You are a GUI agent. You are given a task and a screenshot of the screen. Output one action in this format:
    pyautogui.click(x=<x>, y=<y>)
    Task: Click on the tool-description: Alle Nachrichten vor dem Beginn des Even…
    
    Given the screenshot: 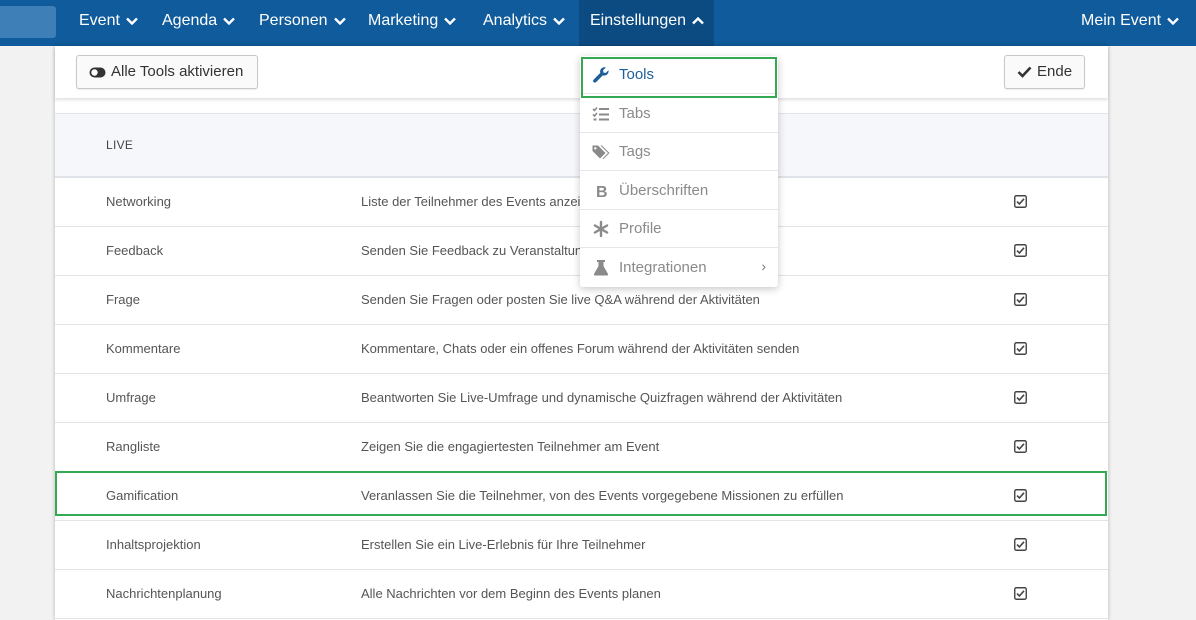 What is the action you would take?
    pyautogui.click(x=511, y=593)
    